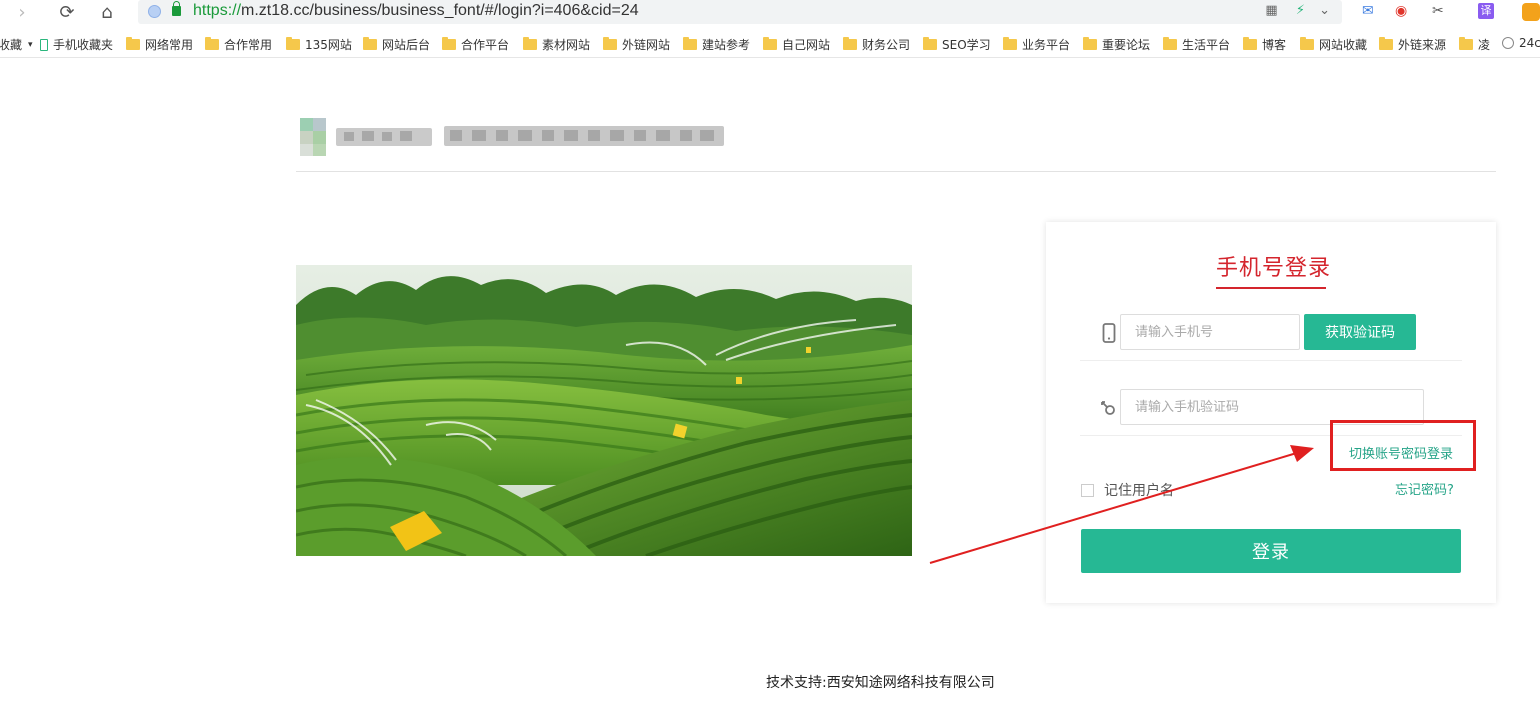 The image size is (1540, 725). I want to click on bookmark-item: 财务公司, so click(876, 44).